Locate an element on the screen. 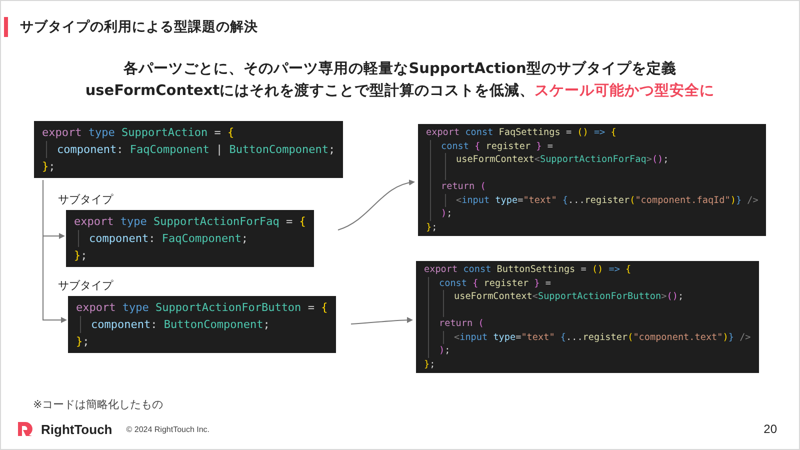  code-line: component: ButtonComponent; is located at coordinates (181, 325).